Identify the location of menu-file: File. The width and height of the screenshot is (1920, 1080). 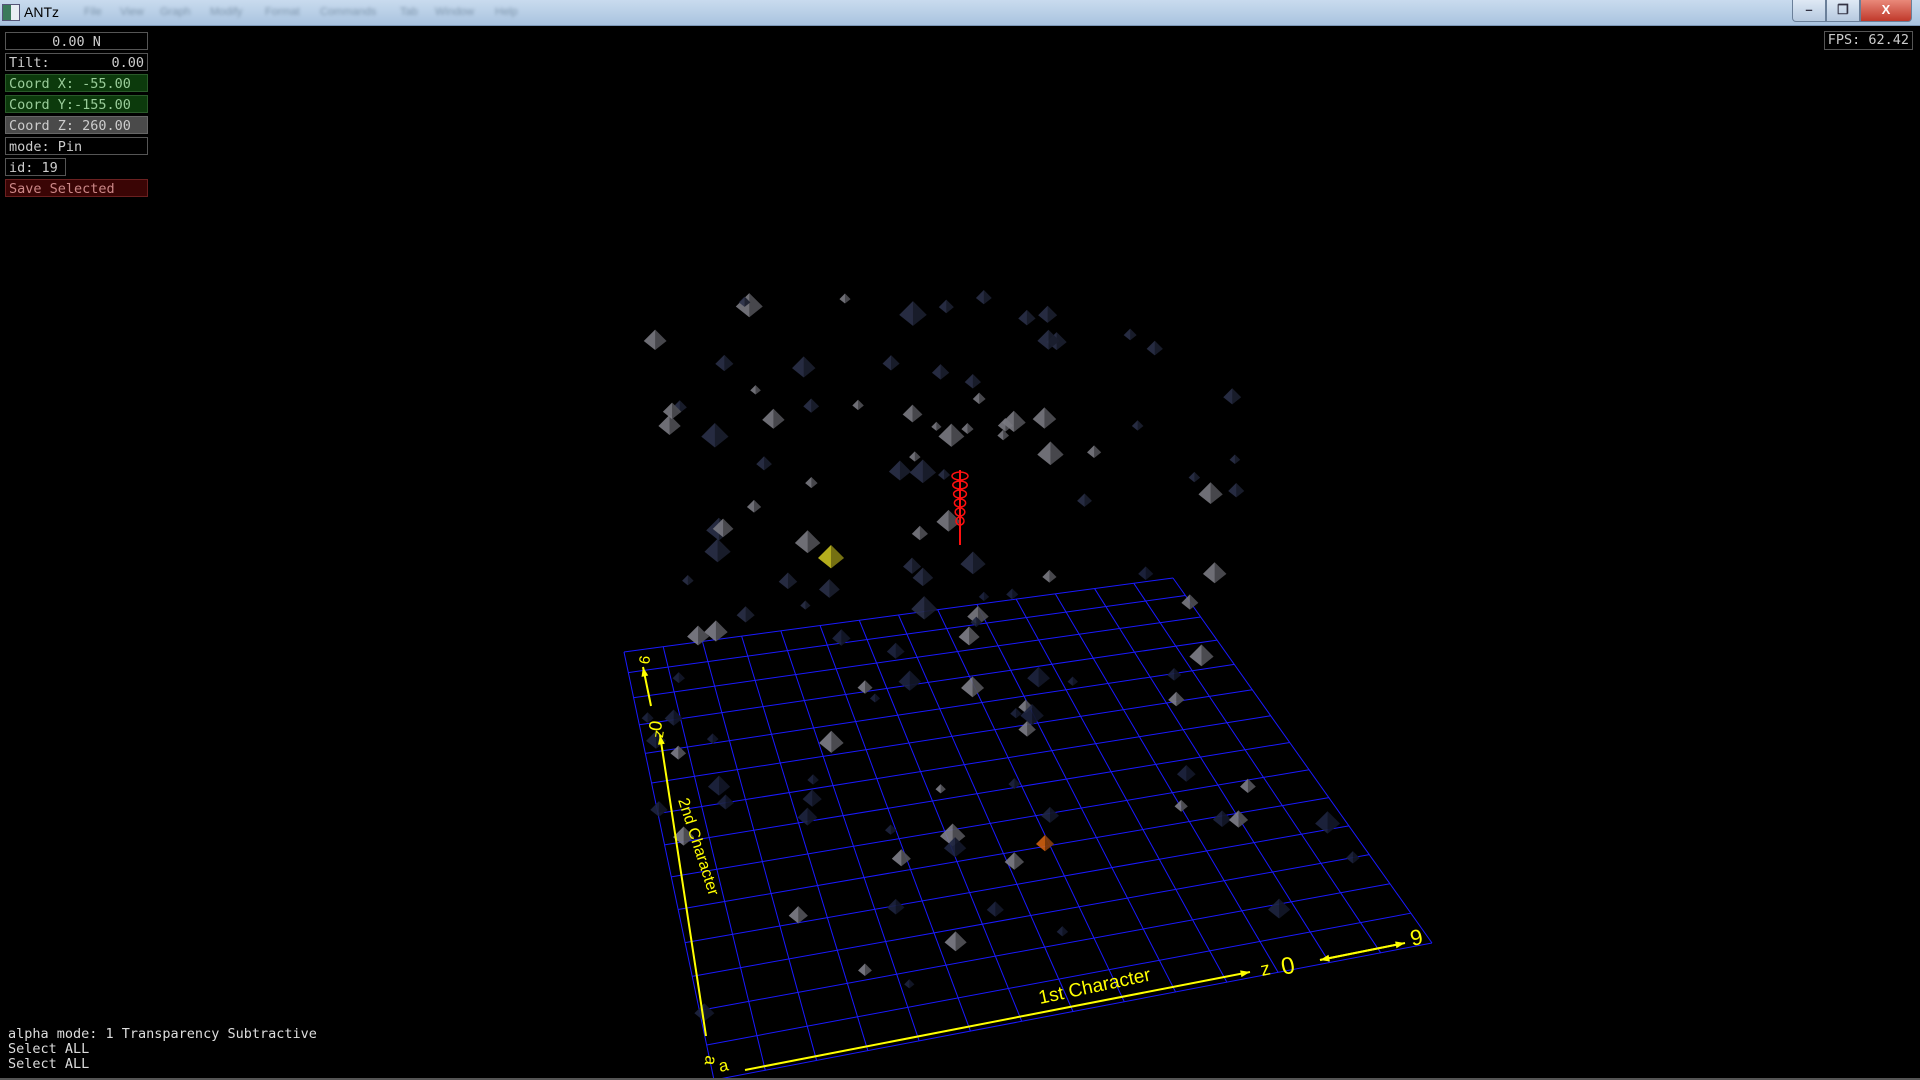
(93, 12).